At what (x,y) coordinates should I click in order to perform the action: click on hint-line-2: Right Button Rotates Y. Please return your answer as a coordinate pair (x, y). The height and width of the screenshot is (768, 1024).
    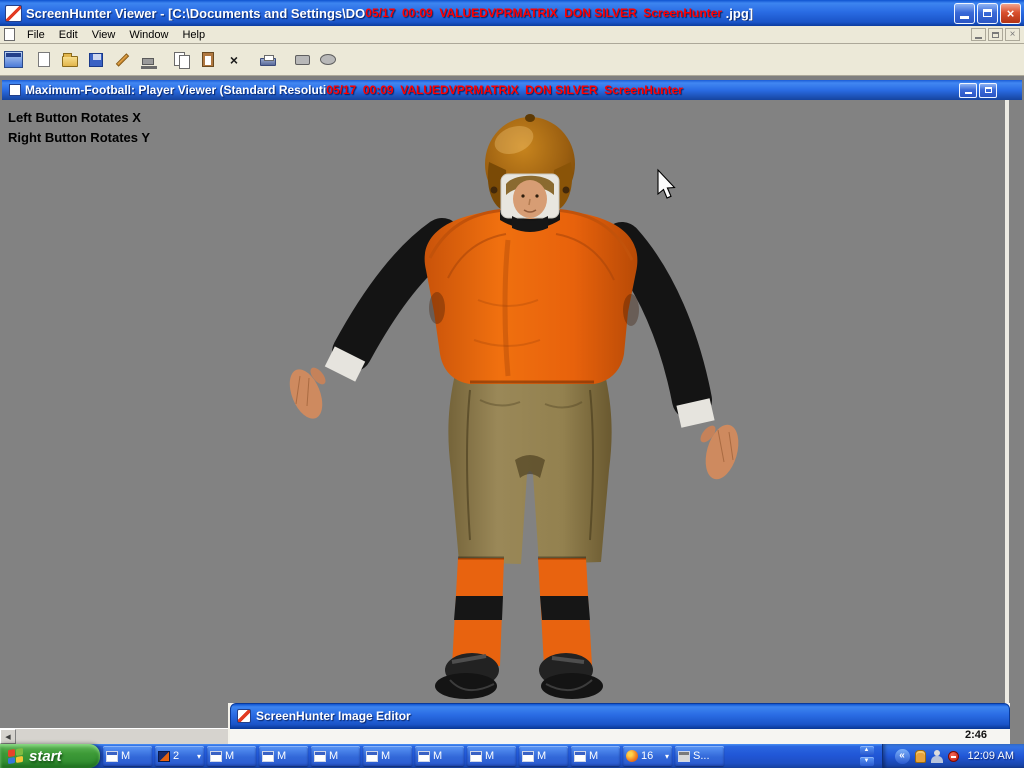
    Looking at the image, I should click on (79, 137).